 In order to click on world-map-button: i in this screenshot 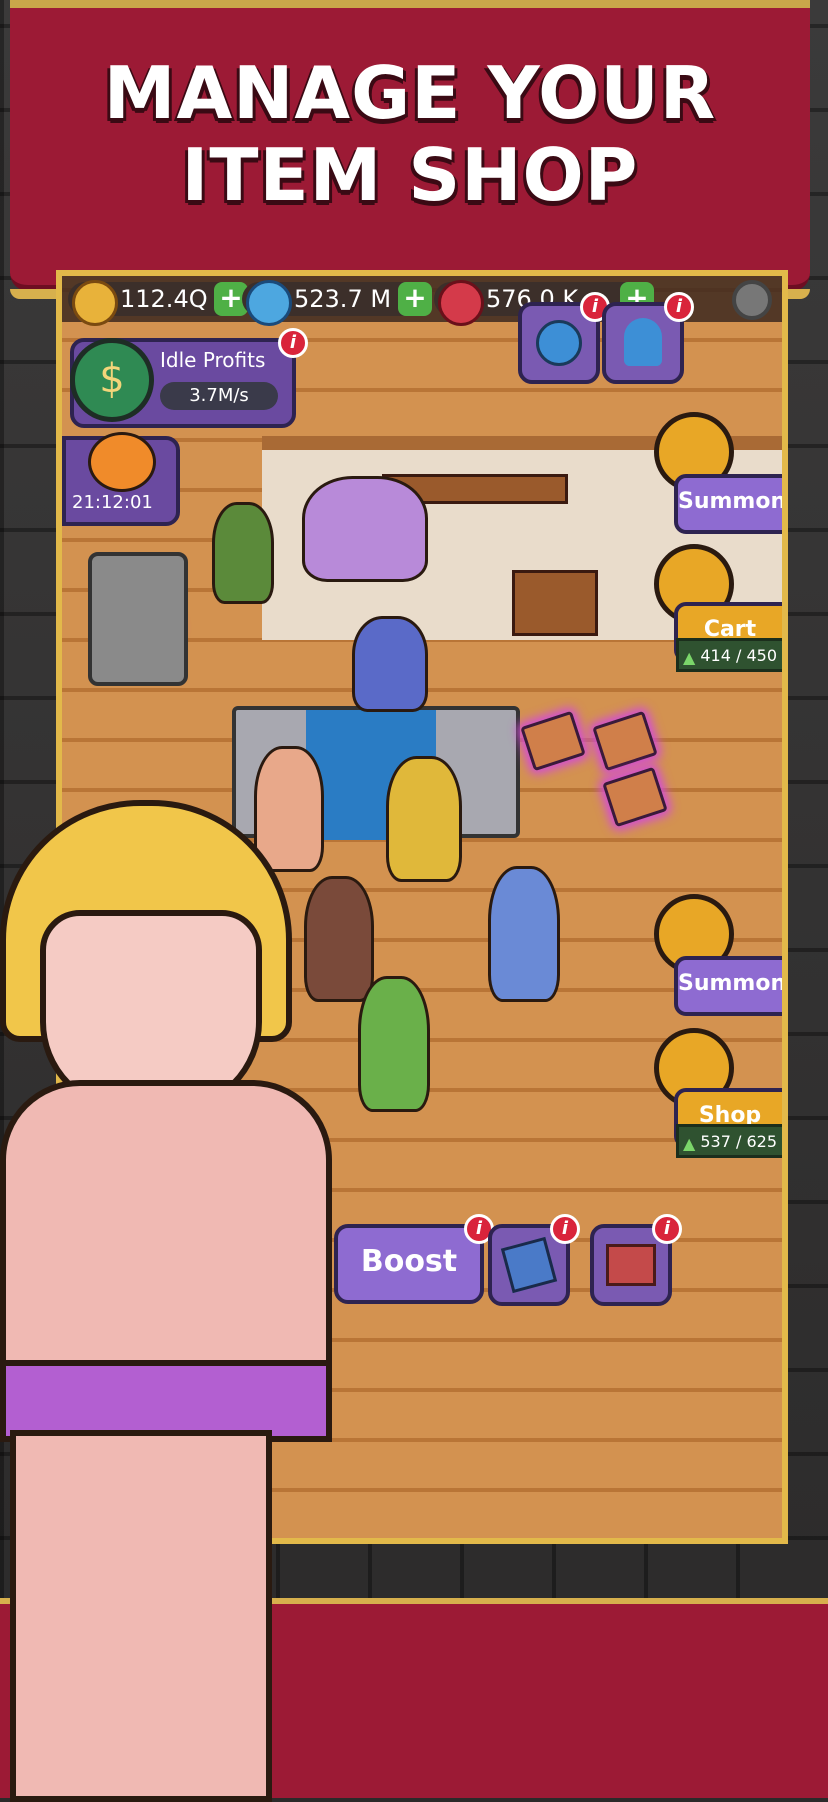, I will do `click(564, 338)`.